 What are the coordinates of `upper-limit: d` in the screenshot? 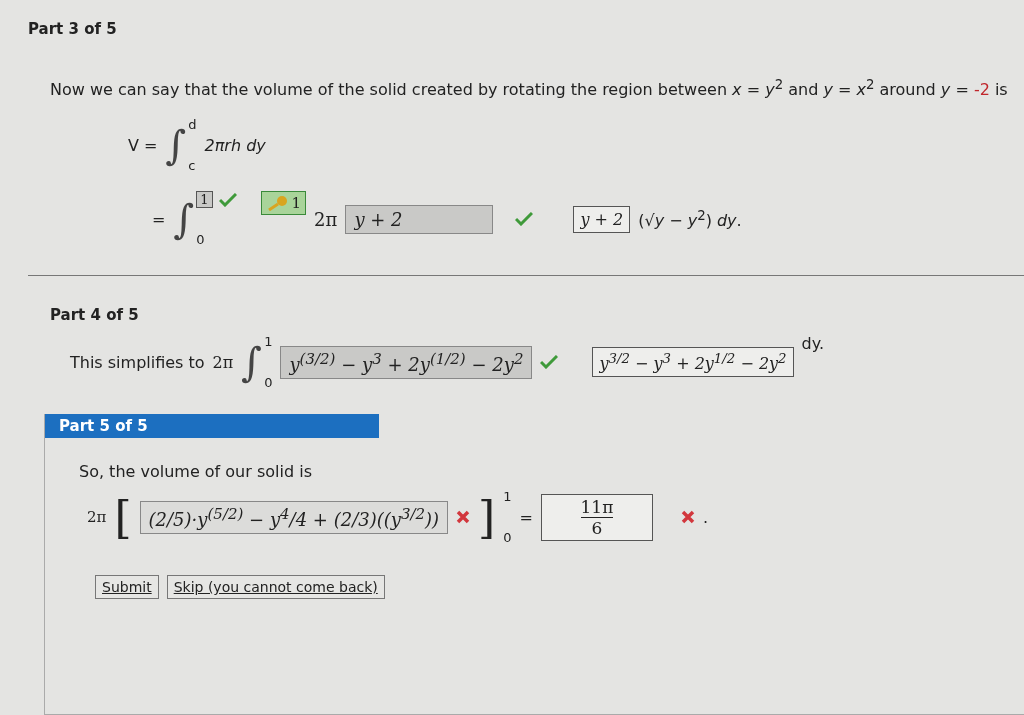 It's located at (192, 125).